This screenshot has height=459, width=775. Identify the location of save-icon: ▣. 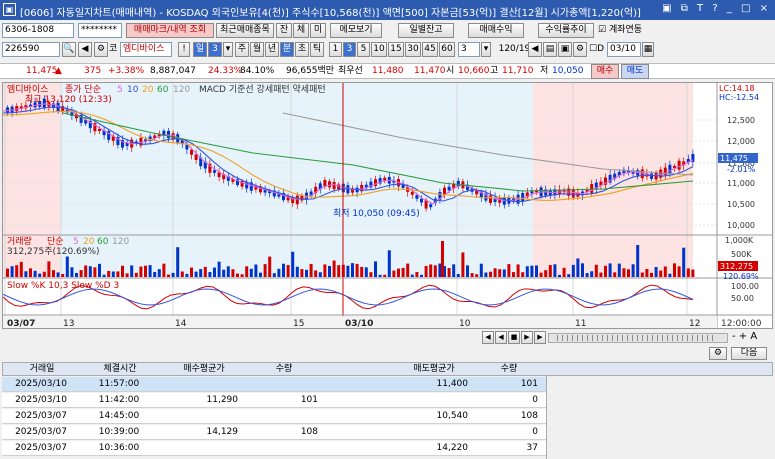
(565, 49).